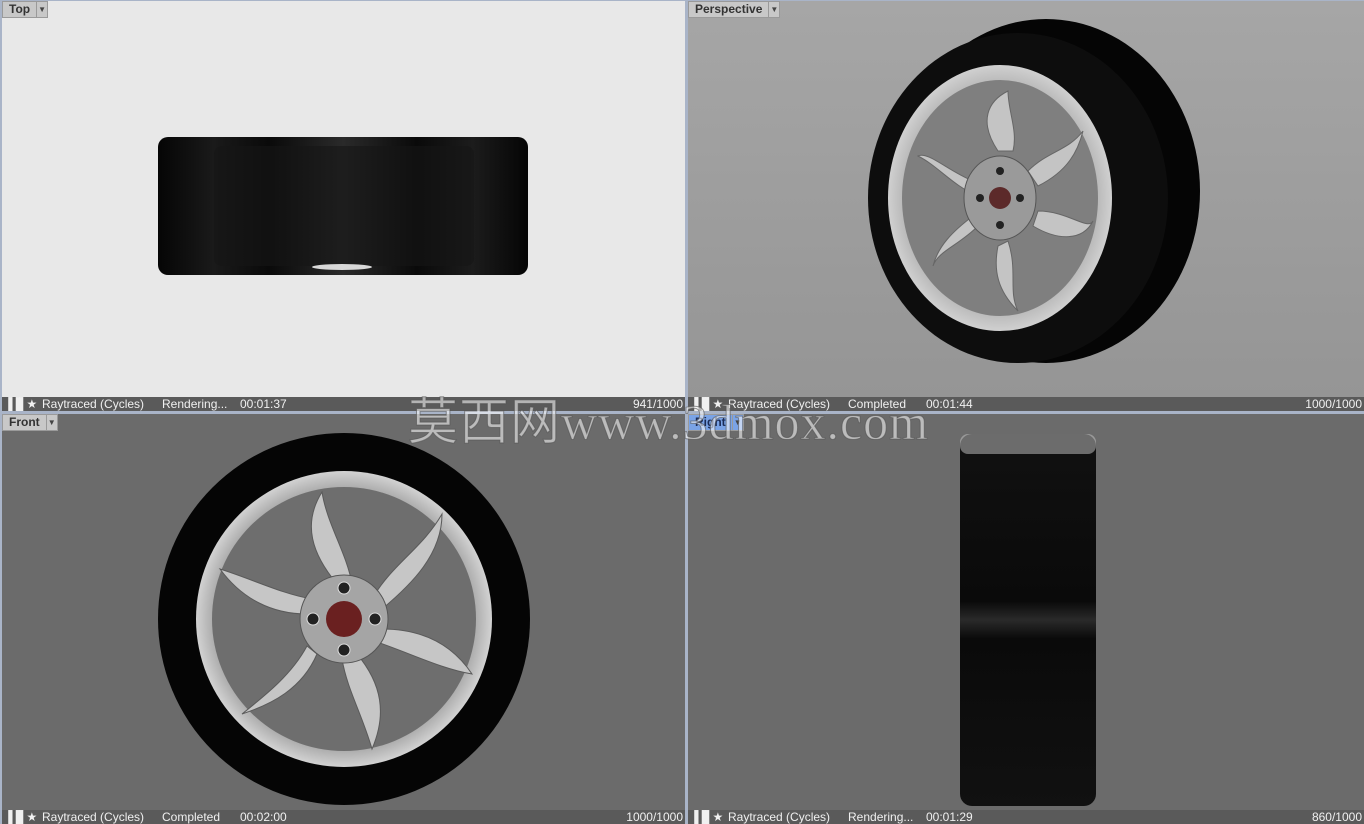 Image resolution: width=1364 pixels, height=824 pixels. Describe the element at coordinates (20, 9) in the screenshot. I see `viewport-label: Top` at that location.